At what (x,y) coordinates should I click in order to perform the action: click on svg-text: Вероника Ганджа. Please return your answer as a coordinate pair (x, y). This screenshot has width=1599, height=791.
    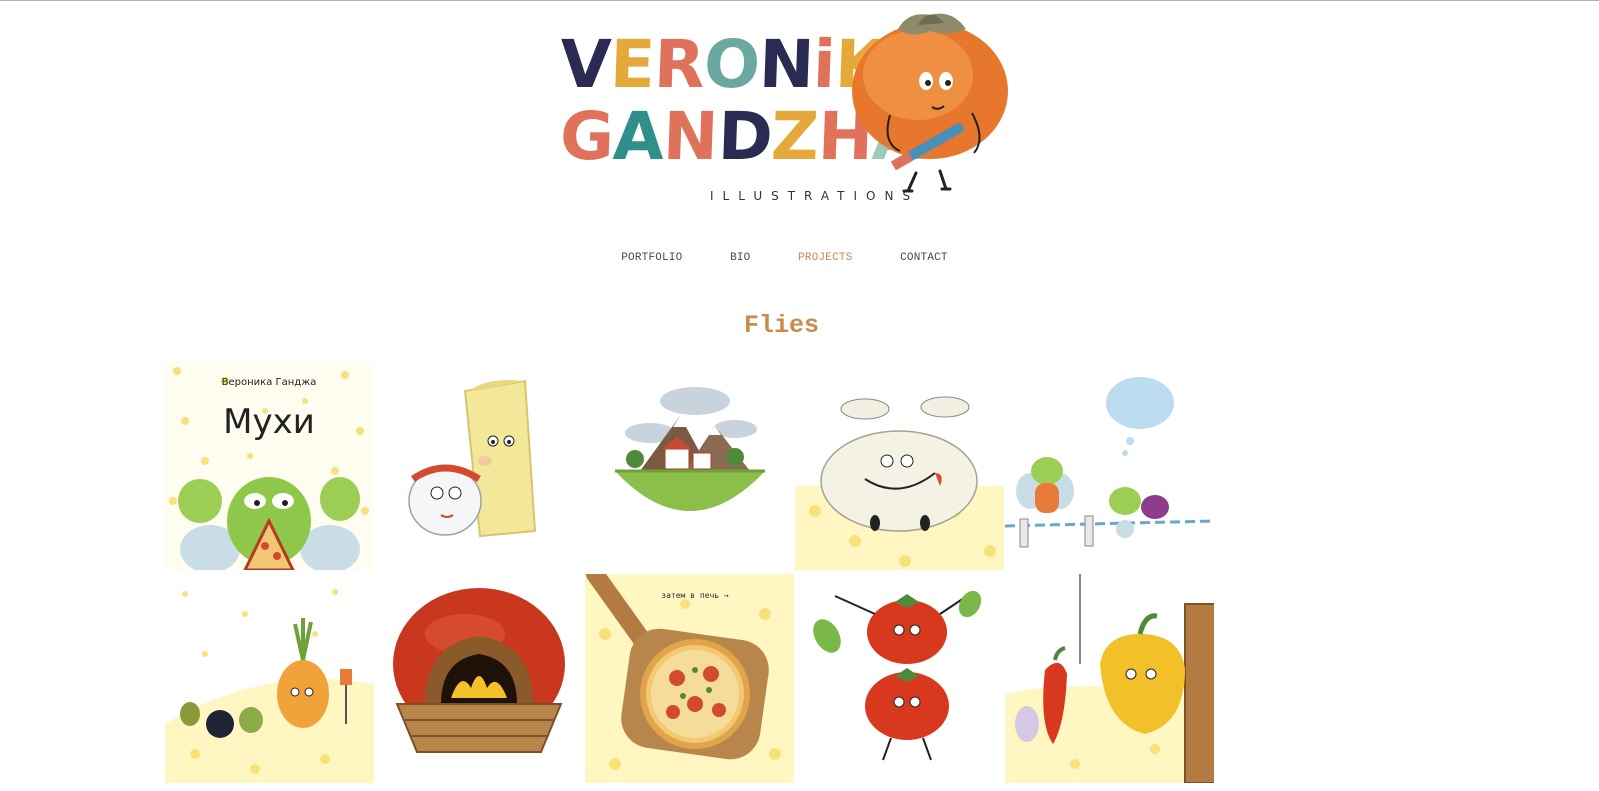
    Looking at the image, I should click on (269, 382).